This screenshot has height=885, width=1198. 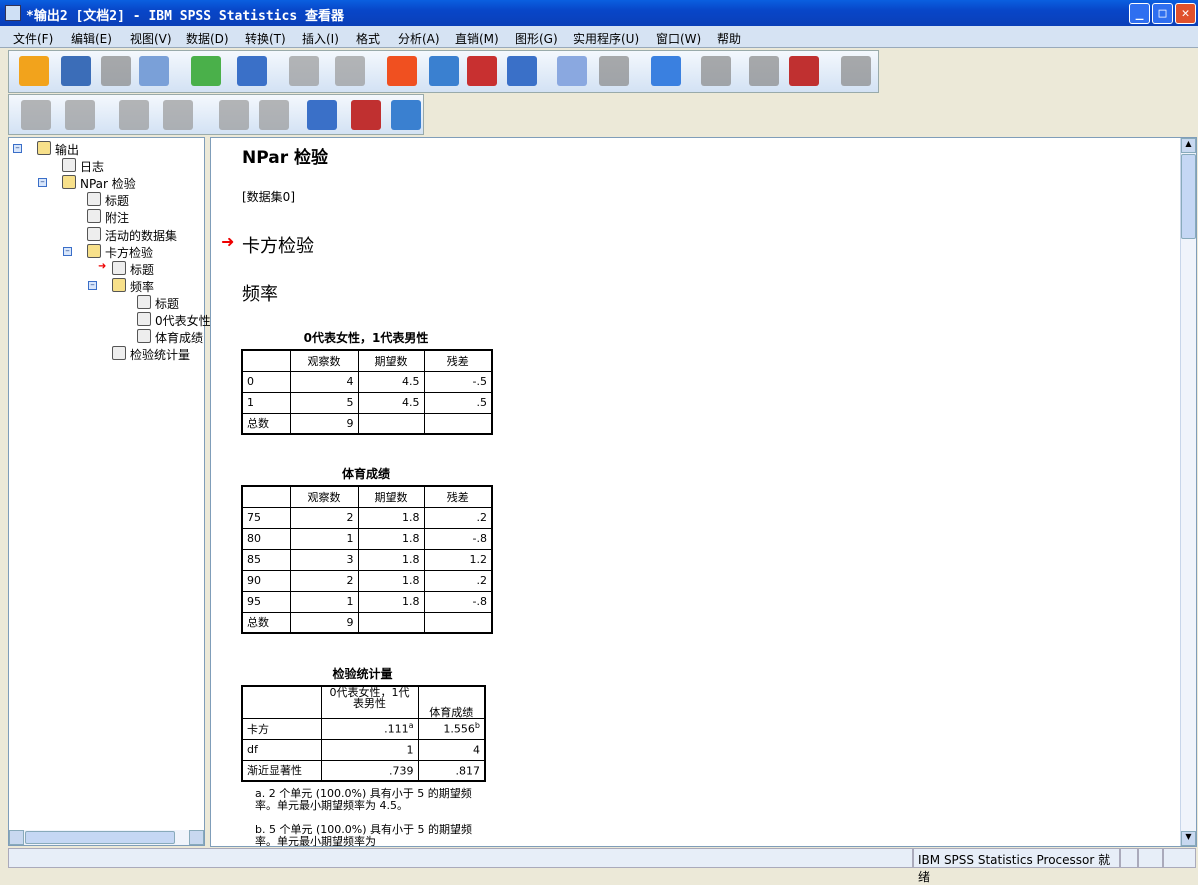 What do you see at coordinates (451, 702) in the screenshot?
I see `column-header: 体育成绩` at bounding box center [451, 702].